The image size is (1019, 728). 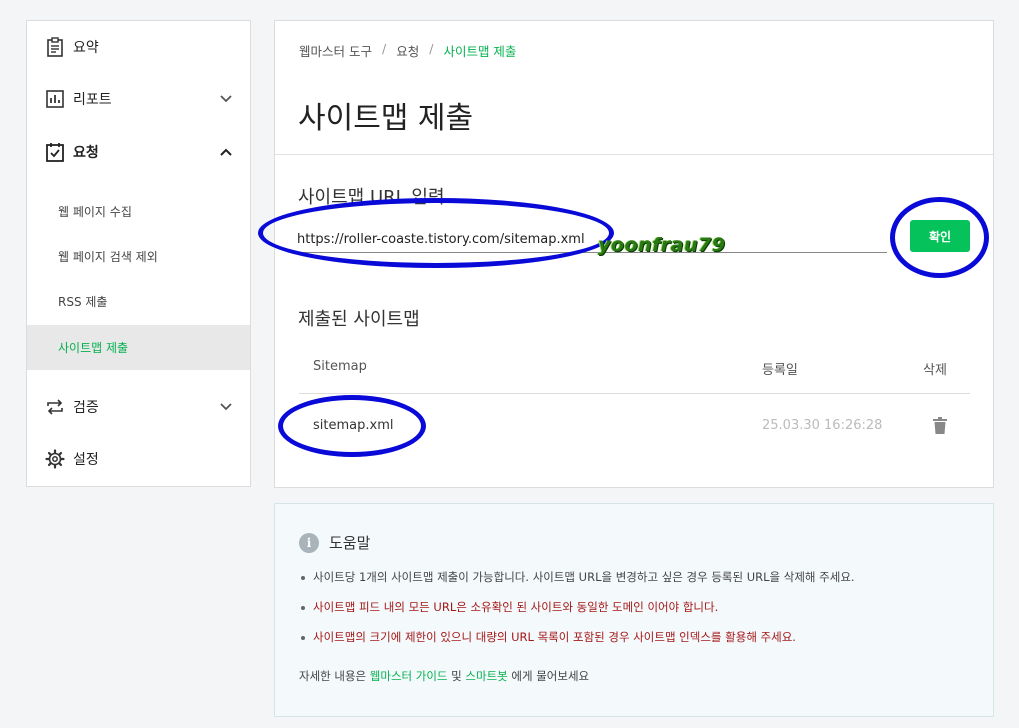 What do you see at coordinates (371, 197) in the screenshot?
I see `url-input-label: 사이트맵 URL 입력` at bounding box center [371, 197].